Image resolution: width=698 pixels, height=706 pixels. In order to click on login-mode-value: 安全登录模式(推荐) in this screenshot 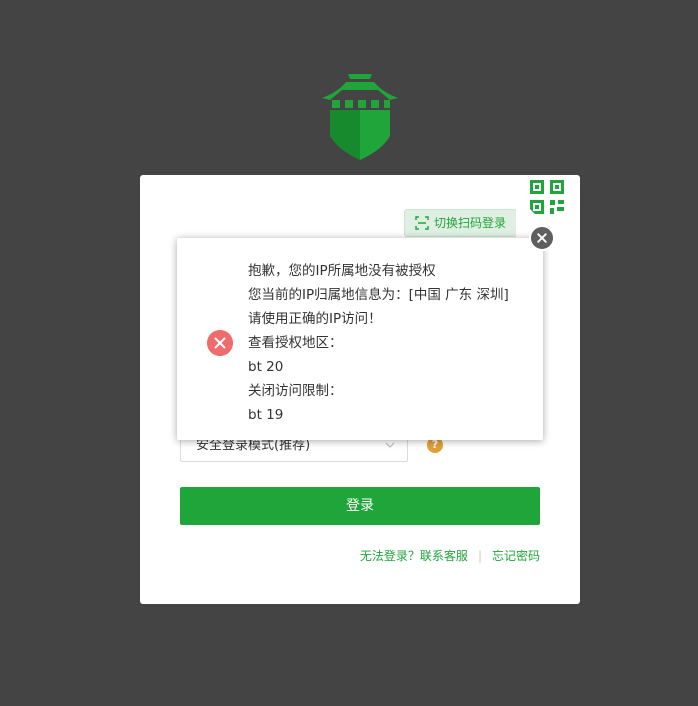, I will do `click(253, 445)`.